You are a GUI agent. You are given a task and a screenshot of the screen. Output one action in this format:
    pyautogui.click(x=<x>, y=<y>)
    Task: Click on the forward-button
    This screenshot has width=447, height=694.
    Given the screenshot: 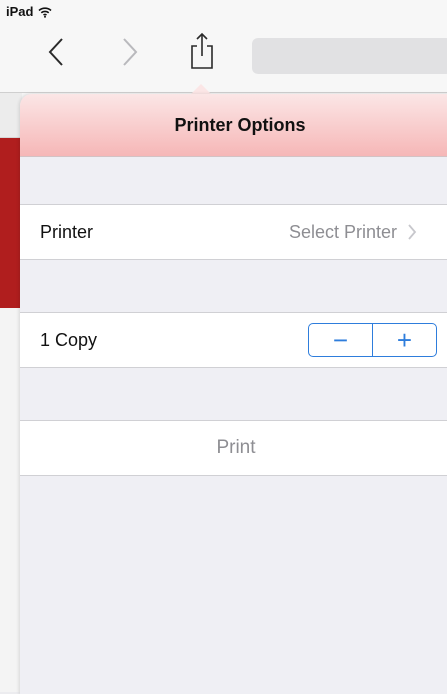 What is the action you would take?
    pyautogui.click(x=130, y=52)
    